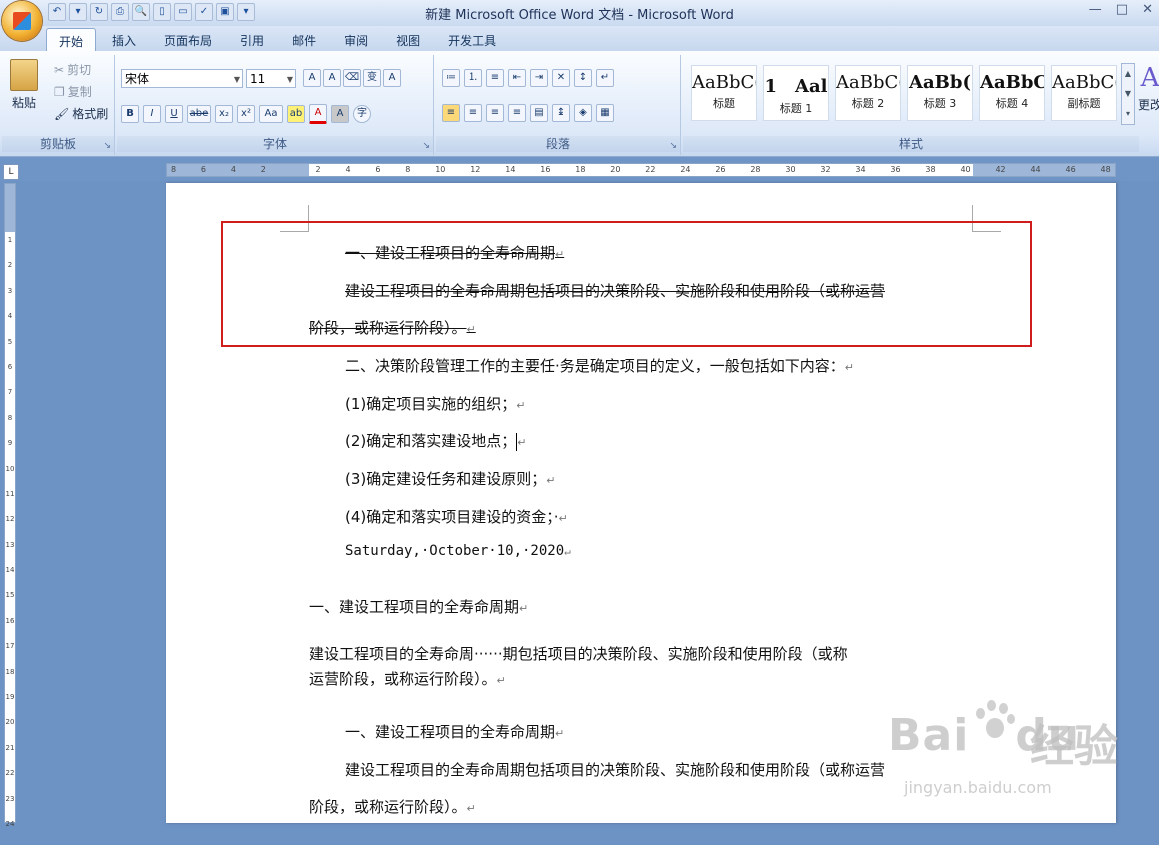 This screenshot has width=1159, height=845. What do you see at coordinates (72, 69) in the screenshot?
I see `cut-button: ✂ 剪切` at bounding box center [72, 69].